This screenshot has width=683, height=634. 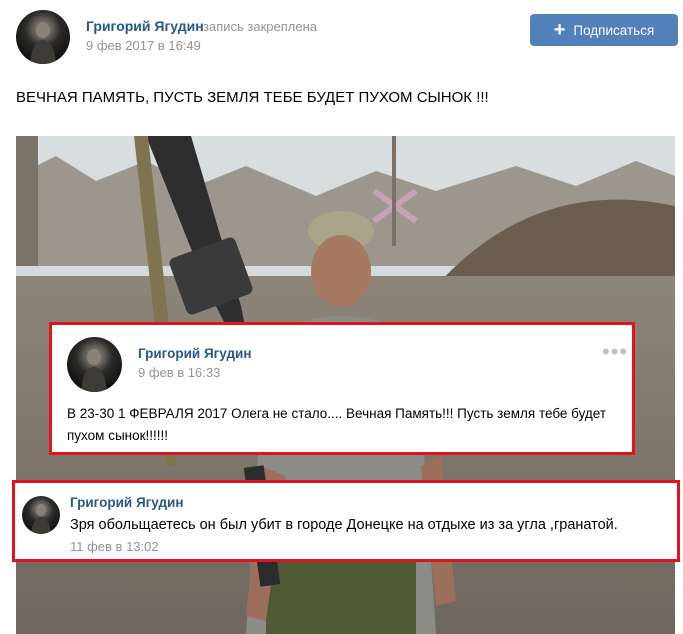 What do you see at coordinates (260, 26) in the screenshot?
I see `pinned-label: запись закреплена` at bounding box center [260, 26].